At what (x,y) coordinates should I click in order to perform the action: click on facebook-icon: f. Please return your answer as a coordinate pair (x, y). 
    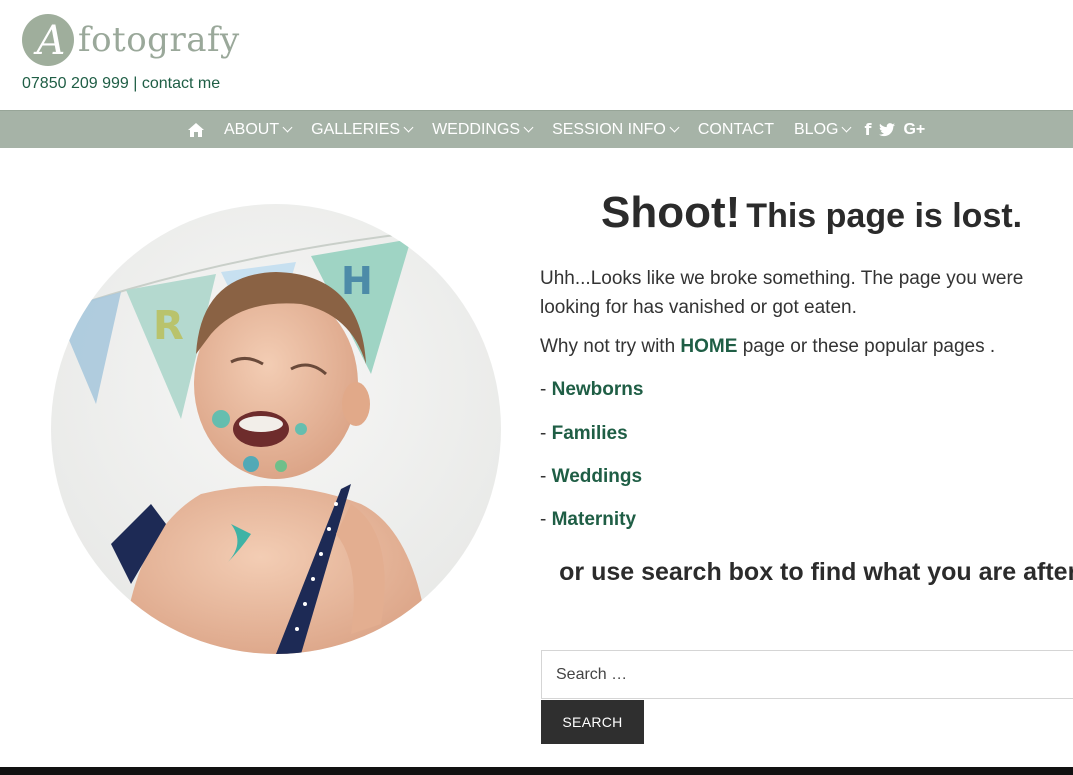
    Looking at the image, I should click on (867, 129).